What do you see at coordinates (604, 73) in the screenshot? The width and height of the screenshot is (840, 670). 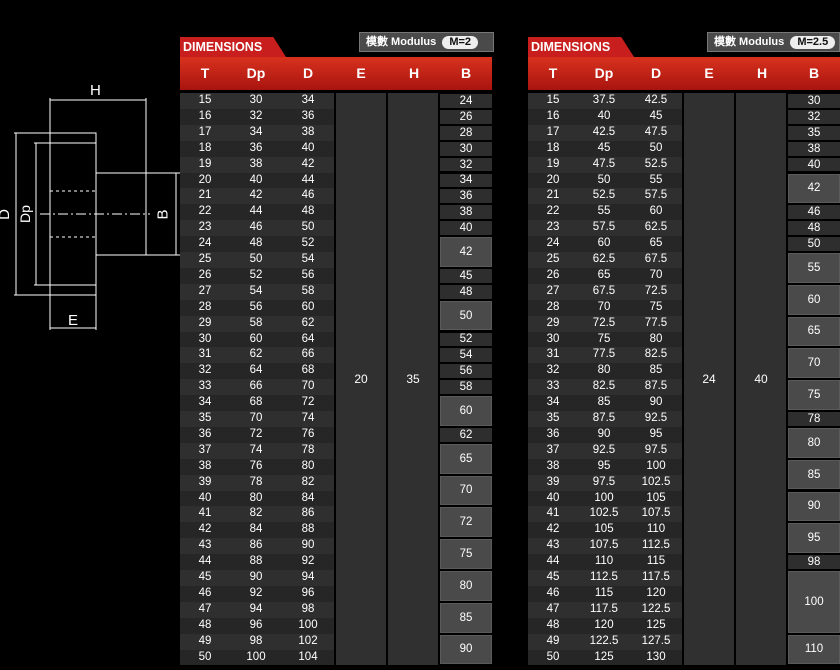 I see `header-dp: Dp` at bounding box center [604, 73].